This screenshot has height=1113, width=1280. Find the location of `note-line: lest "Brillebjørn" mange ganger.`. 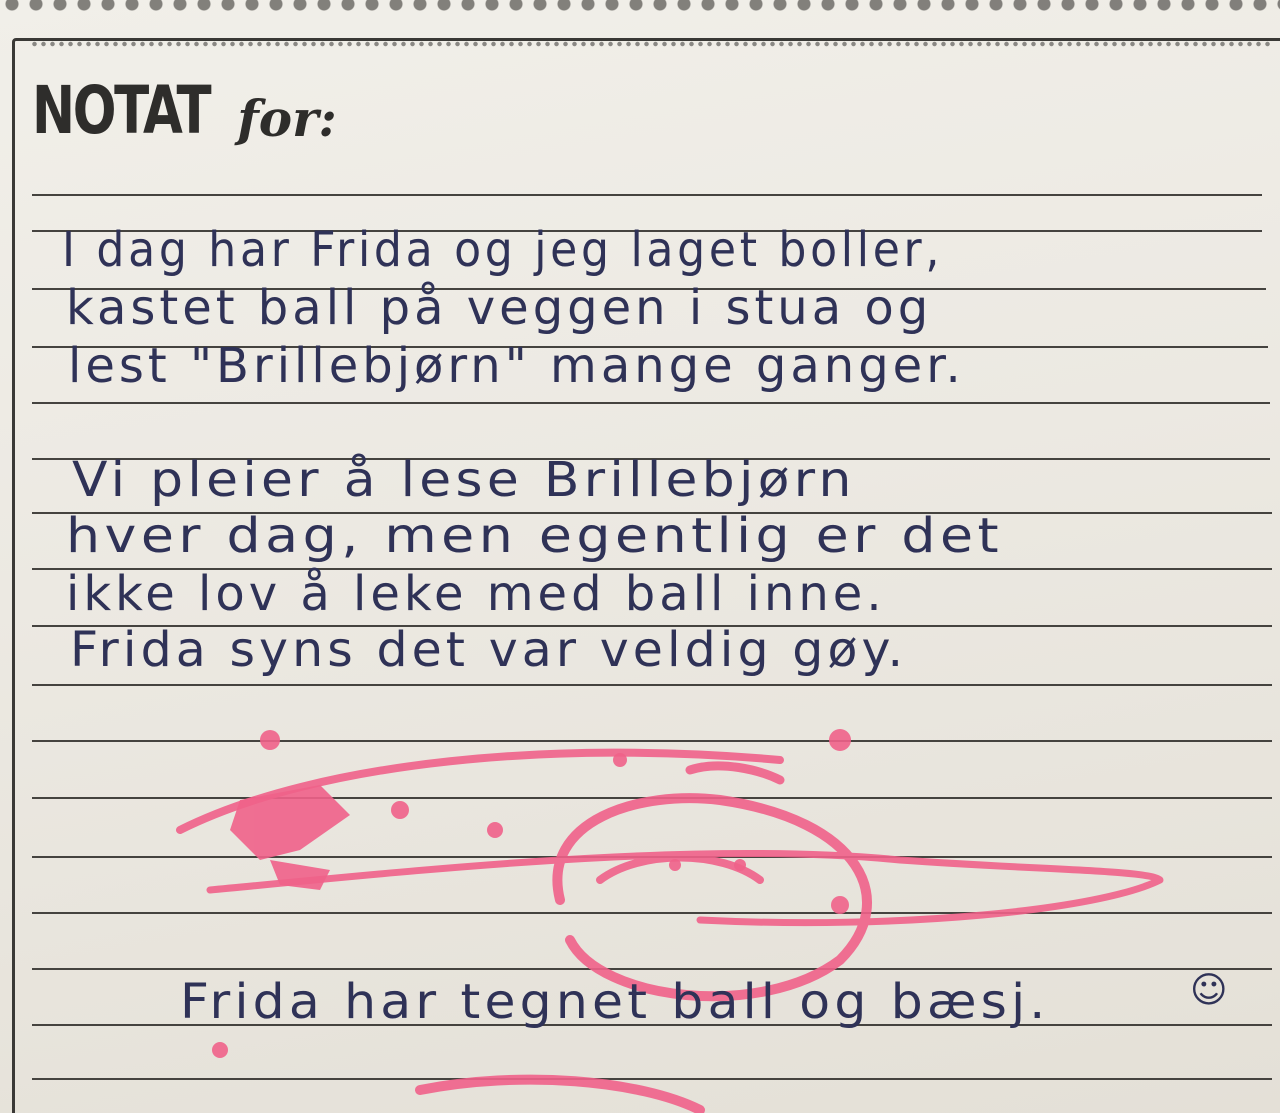

note-line: lest "Brillebjørn" mange ganger. is located at coordinates (516, 366).